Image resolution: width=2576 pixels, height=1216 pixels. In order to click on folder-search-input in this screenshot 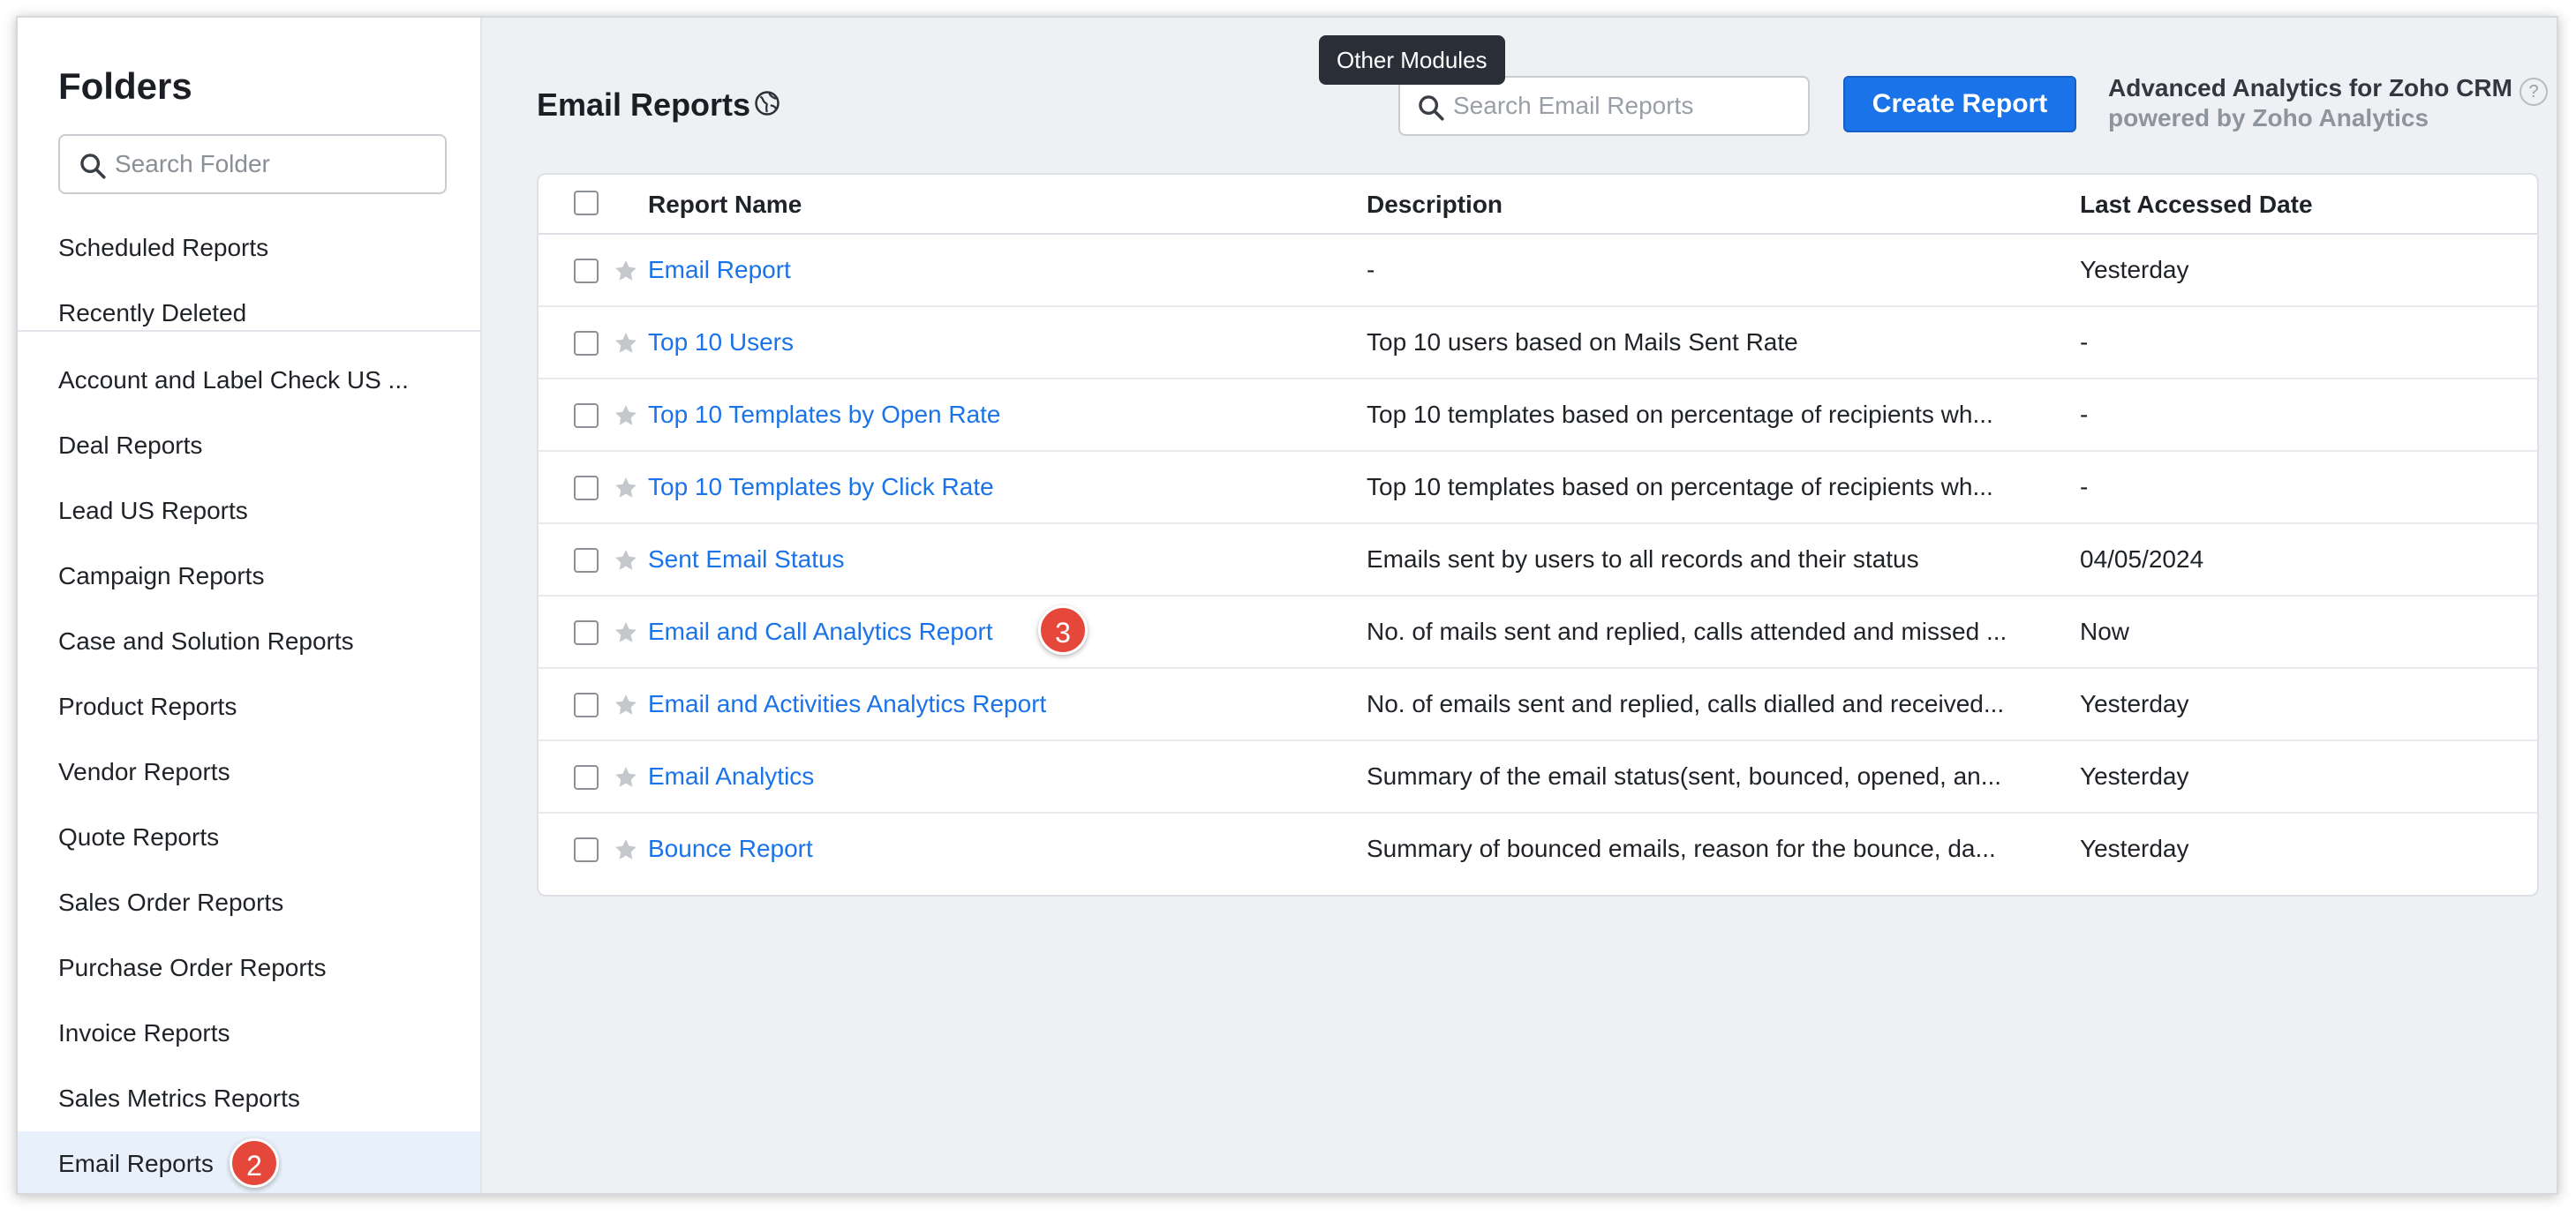, I will do `click(274, 164)`.